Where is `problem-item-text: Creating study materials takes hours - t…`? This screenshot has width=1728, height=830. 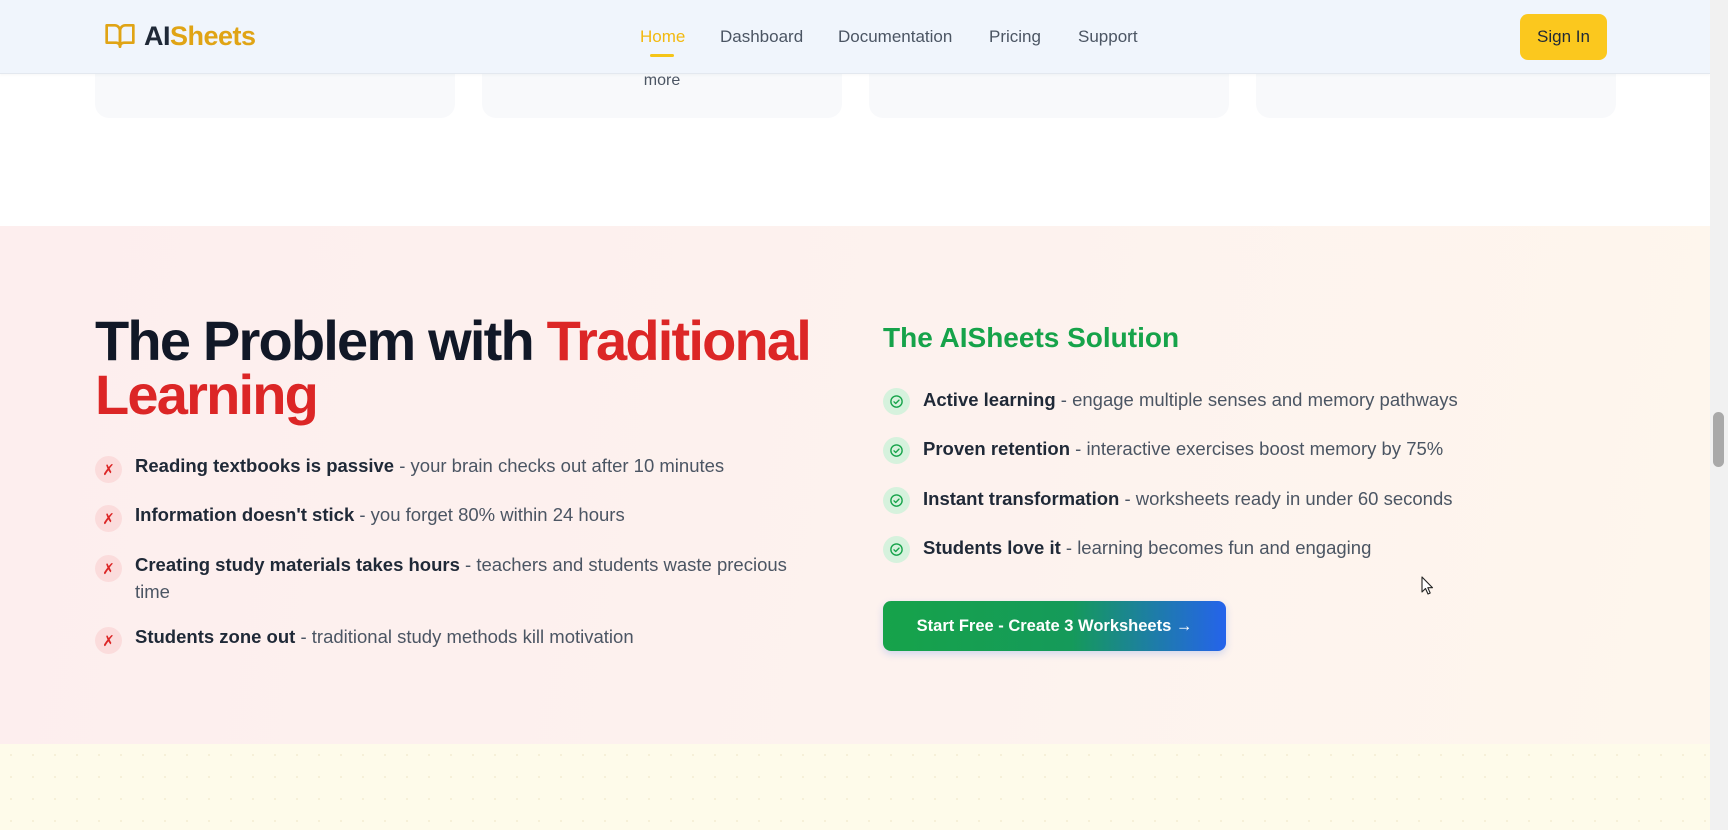
problem-item-text: Creating study materials takes hours - t… is located at coordinates (475, 578).